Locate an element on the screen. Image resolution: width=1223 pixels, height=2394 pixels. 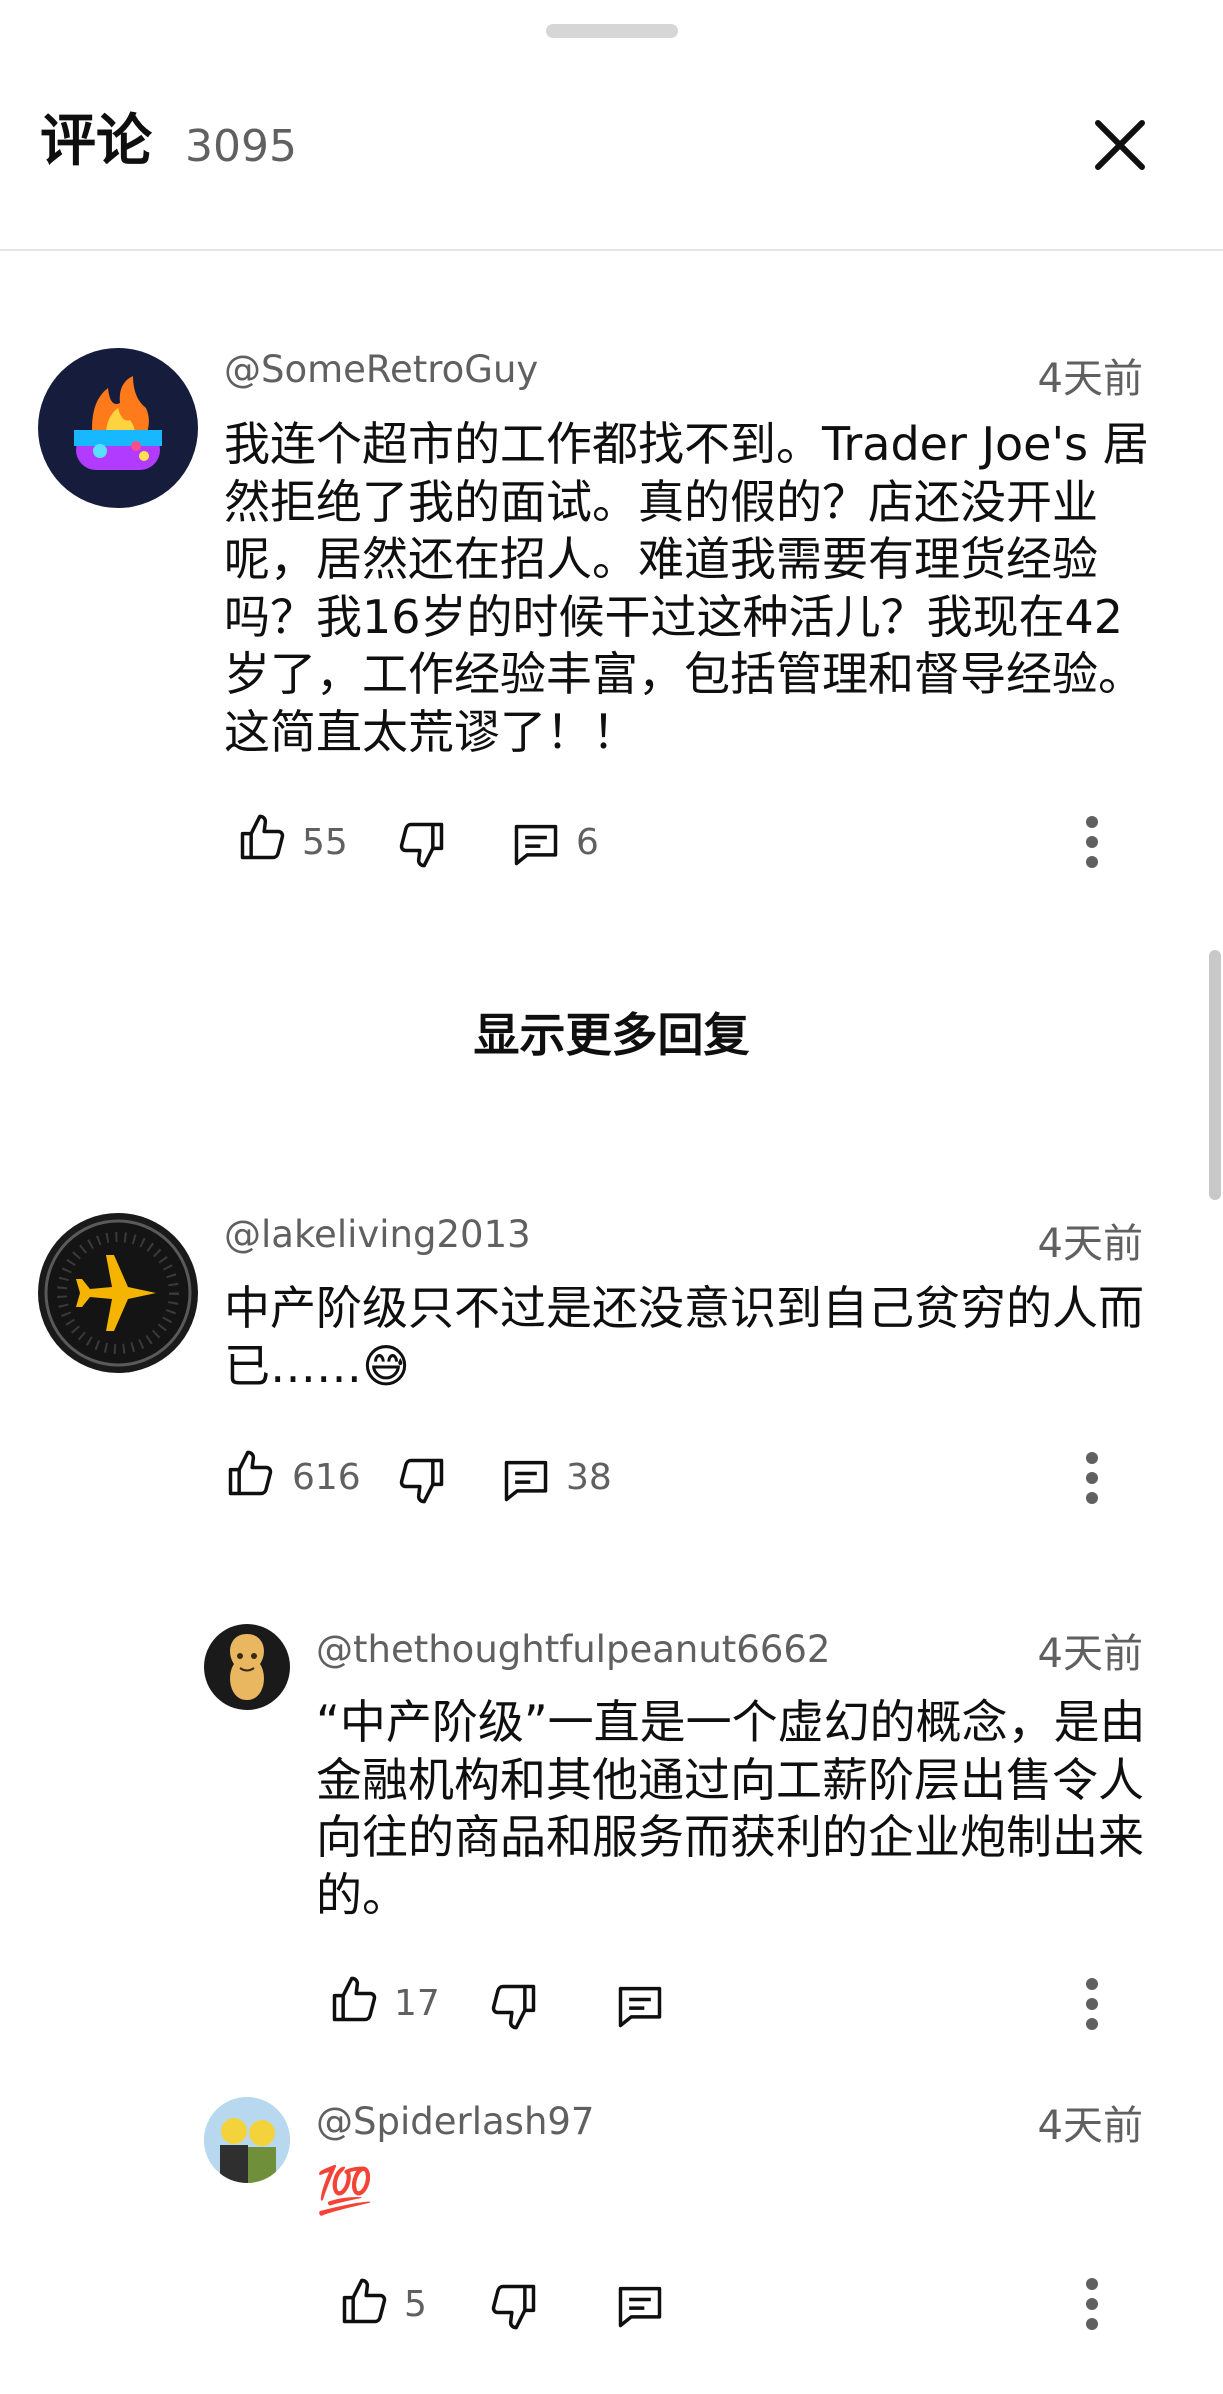
reply-count: 38 is located at coordinates (589, 1478).